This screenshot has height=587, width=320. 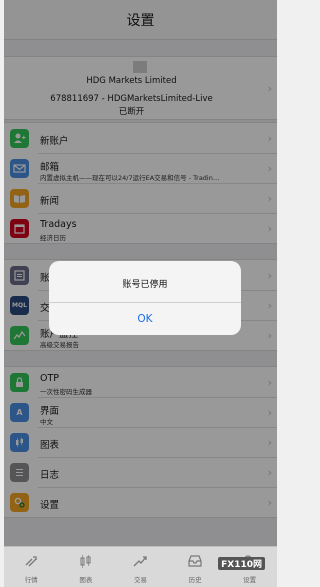 What do you see at coordinates (145, 298) in the screenshot?
I see `alert-dialog: 账号已停用 OK` at bounding box center [145, 298].